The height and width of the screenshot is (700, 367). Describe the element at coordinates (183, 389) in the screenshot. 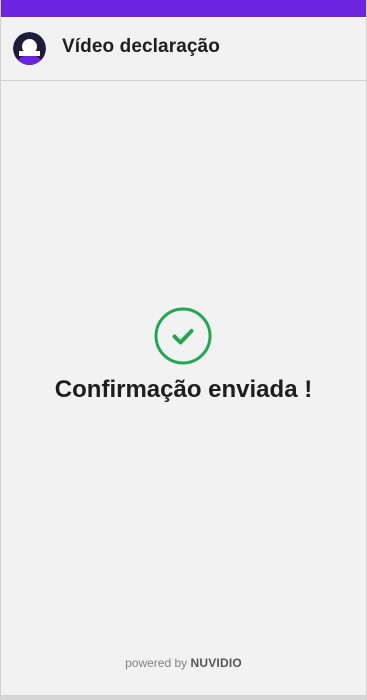

I see `confirmation-message: Confirmação enviada !` at that location.